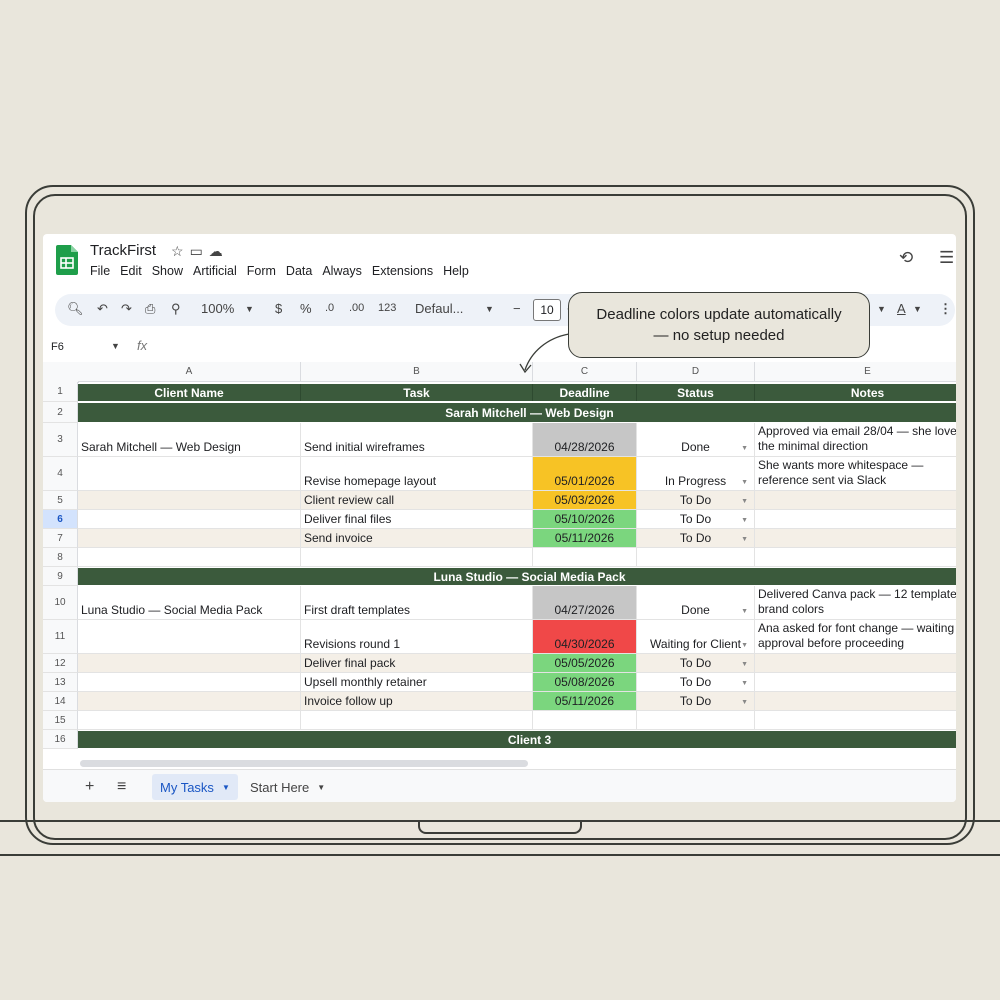  What do you see at coordinates (696, 372) in the screenshot?
I see `column-header-d: D` at bounding box center [696, 372].